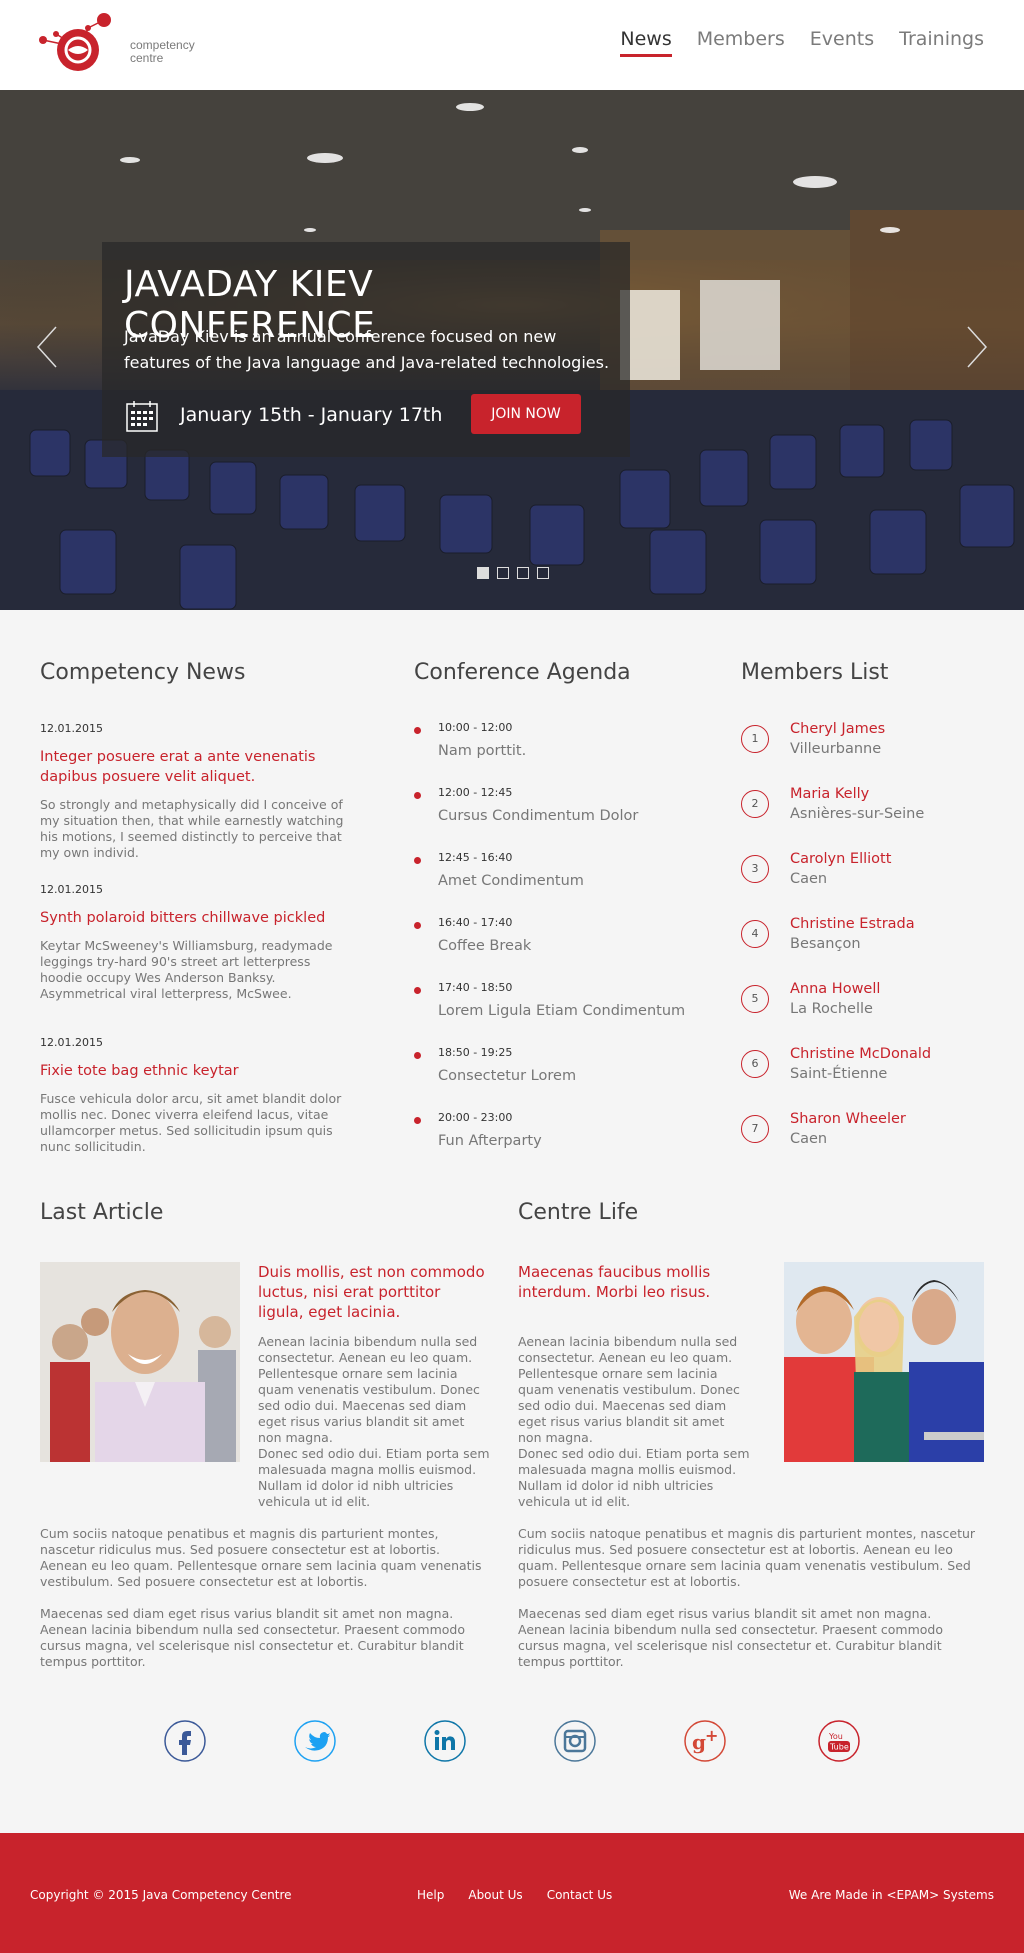 The image size is (1024, 1953). I want to click on google-plus-link: g +, so click(705, 1741).